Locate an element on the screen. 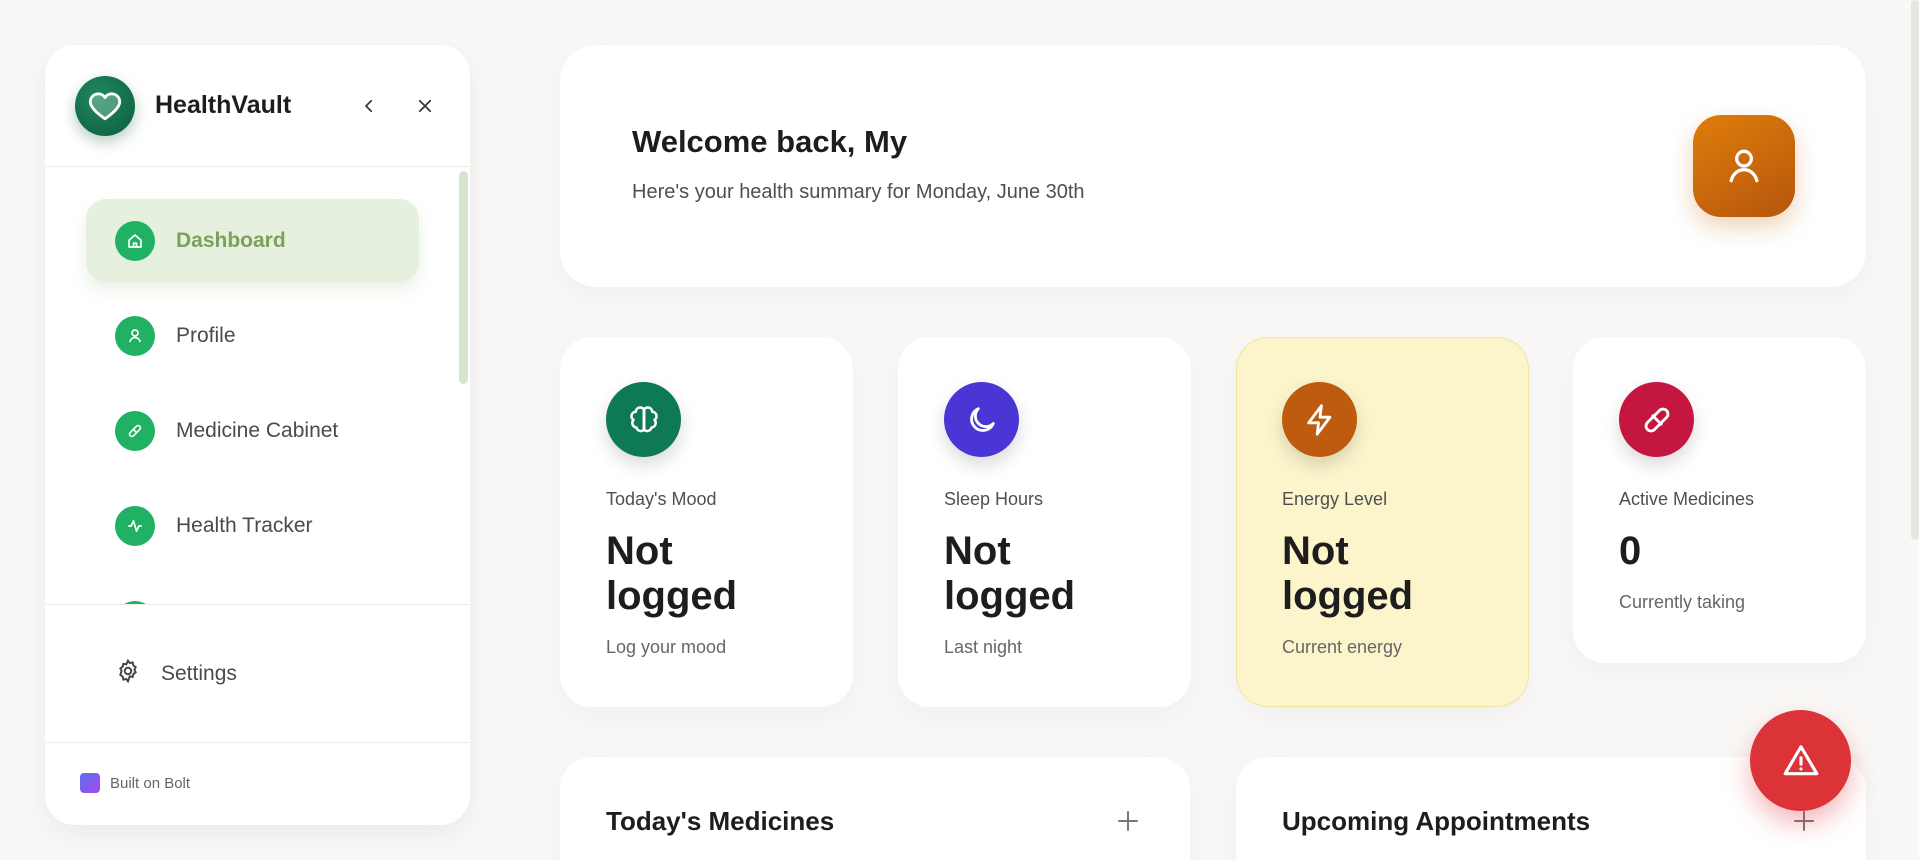 This screenshot has height=860, width=1919. stat-value: 0 is located at coordinates (1630, 551).